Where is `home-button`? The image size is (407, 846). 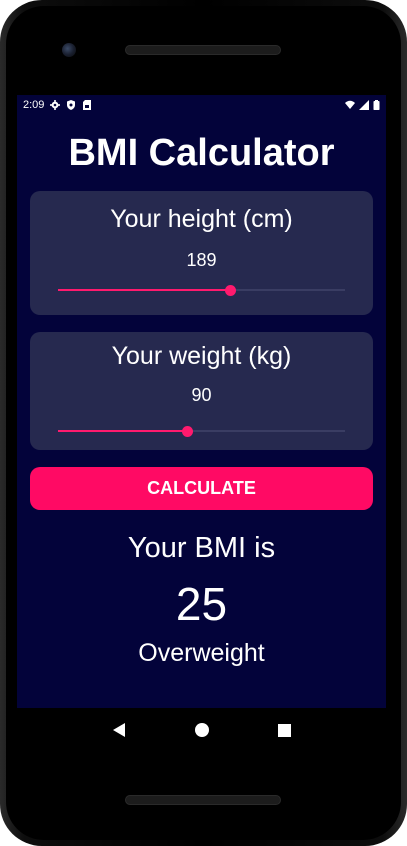 home-button is located at coordinates (202, 730).